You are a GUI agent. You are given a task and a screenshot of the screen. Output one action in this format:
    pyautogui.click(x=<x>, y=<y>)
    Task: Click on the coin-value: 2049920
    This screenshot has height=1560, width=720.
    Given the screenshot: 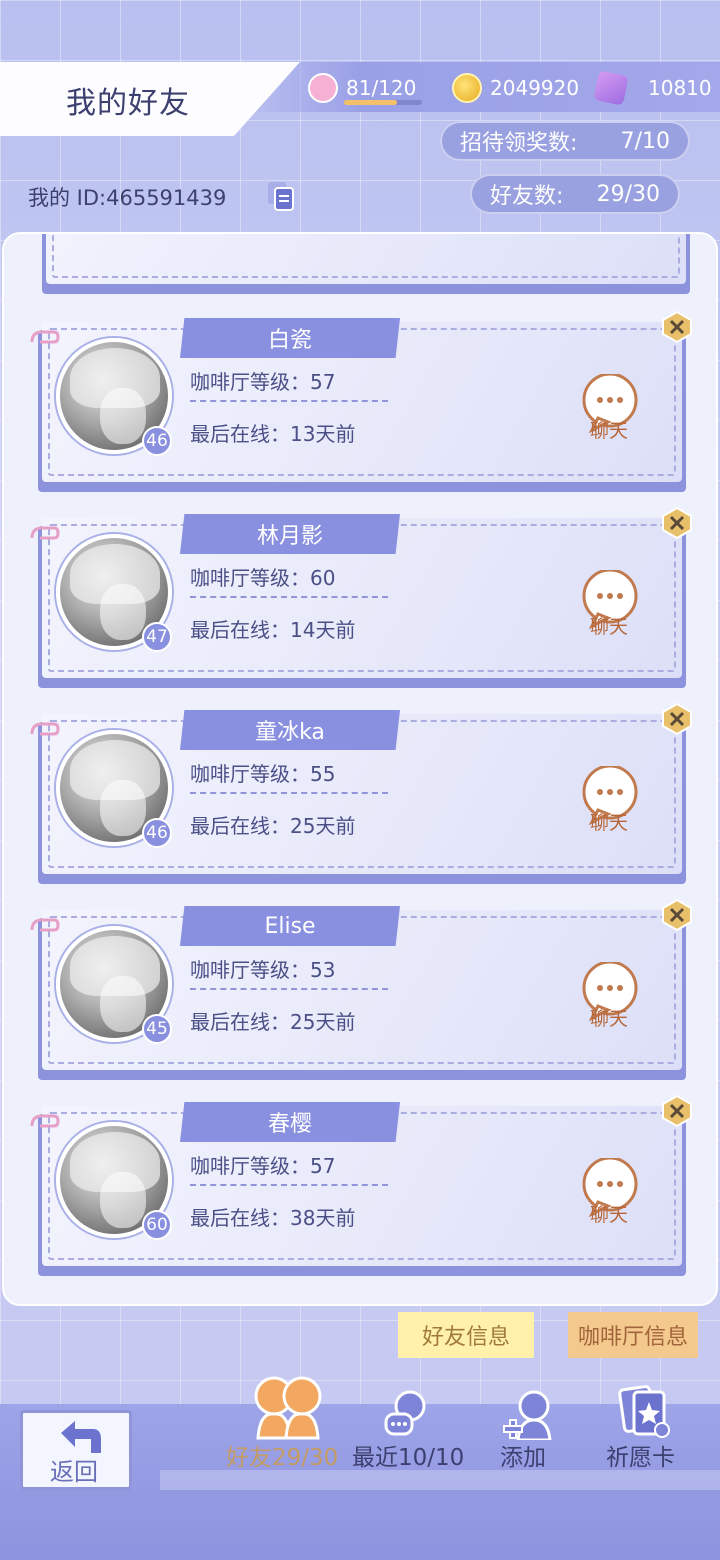 What is the action you would take?
    pyautogui.click(x=535, y=88)
    